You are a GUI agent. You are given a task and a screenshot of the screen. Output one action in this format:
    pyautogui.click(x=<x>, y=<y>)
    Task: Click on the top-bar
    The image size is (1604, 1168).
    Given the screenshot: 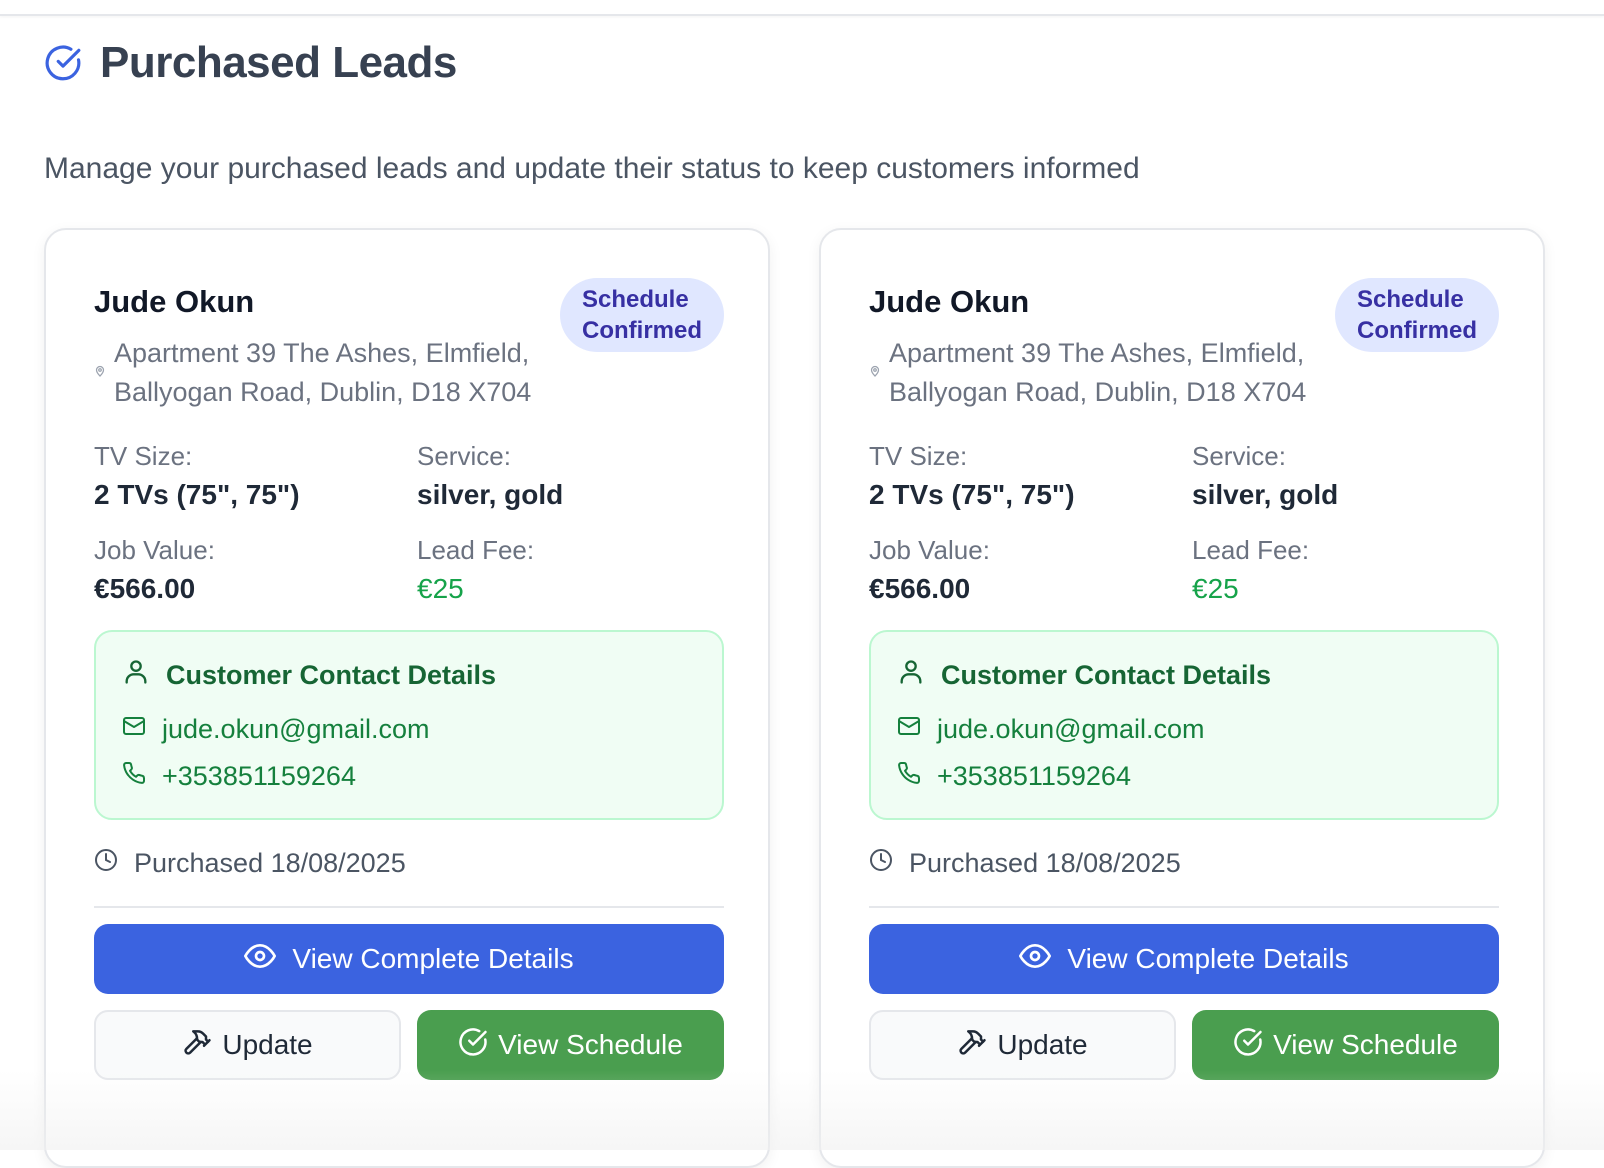 What is the action you would take?
    pyautogui.click(x=802, y=8)
    